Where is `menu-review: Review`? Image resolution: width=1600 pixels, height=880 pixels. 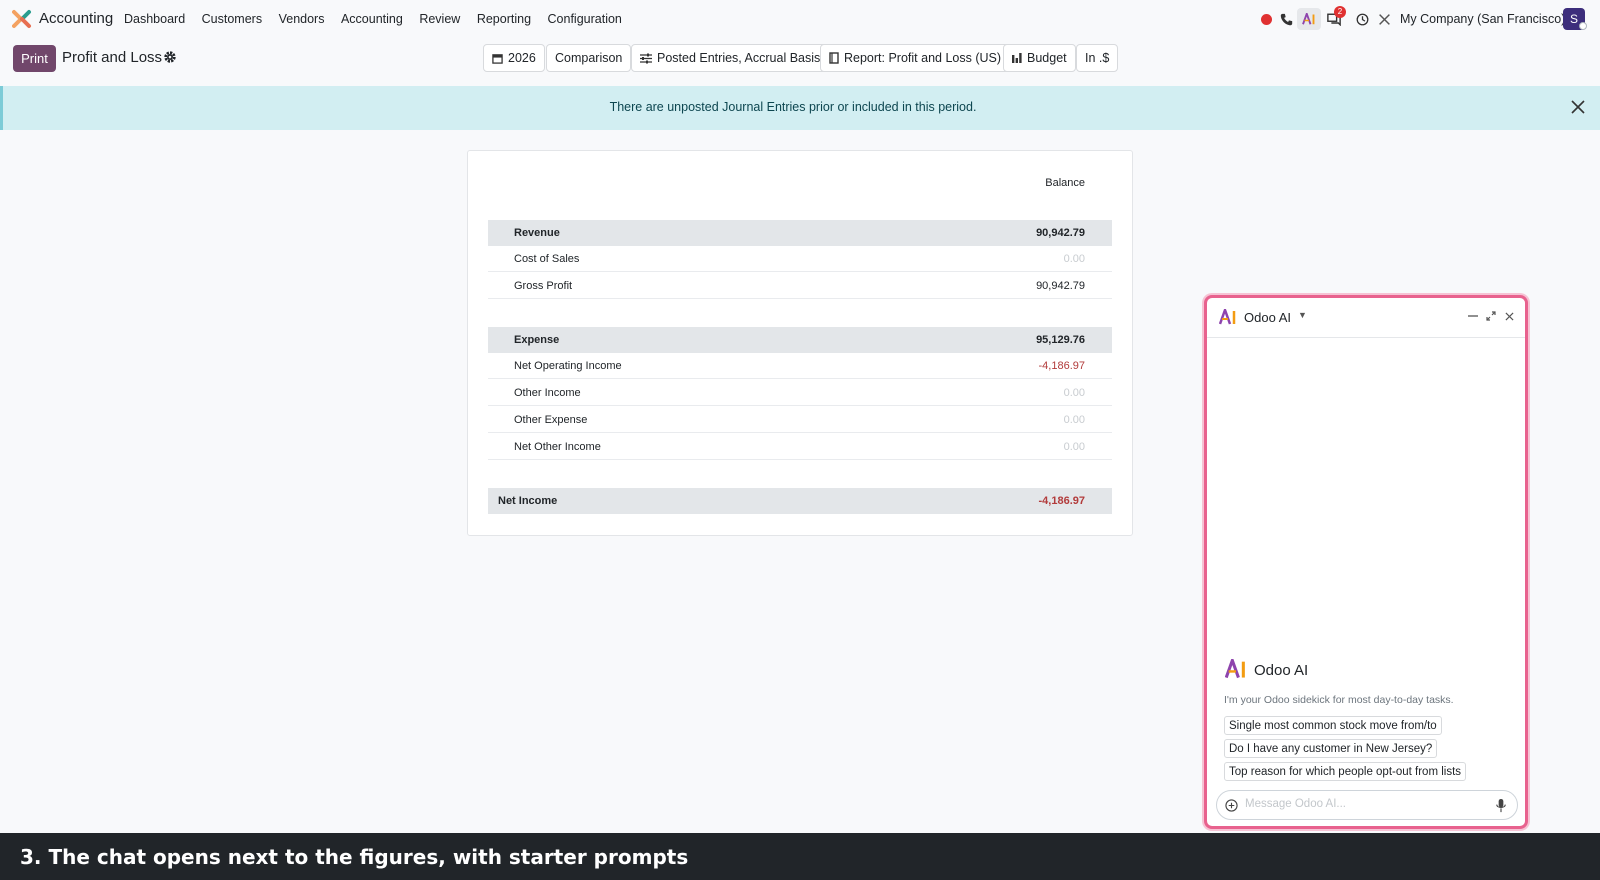
menu-review: Review is located at coordinates (439, 19).